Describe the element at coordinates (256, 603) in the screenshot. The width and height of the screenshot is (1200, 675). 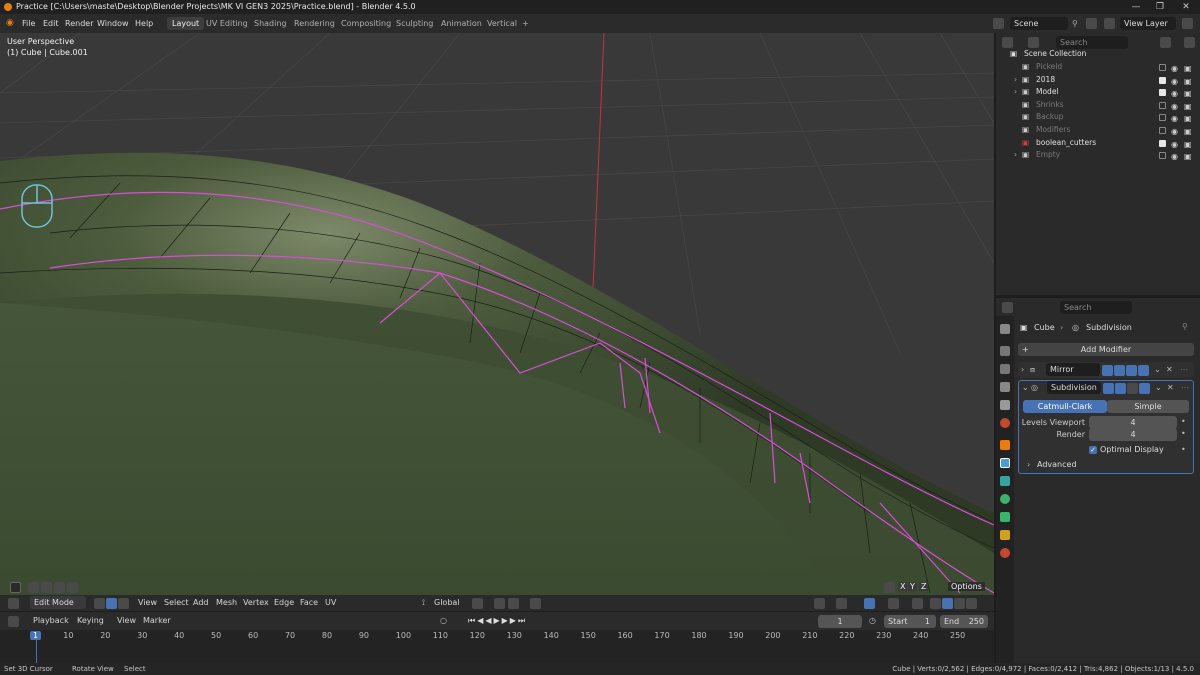
I see `menu-vertex: Vertex` at that location.